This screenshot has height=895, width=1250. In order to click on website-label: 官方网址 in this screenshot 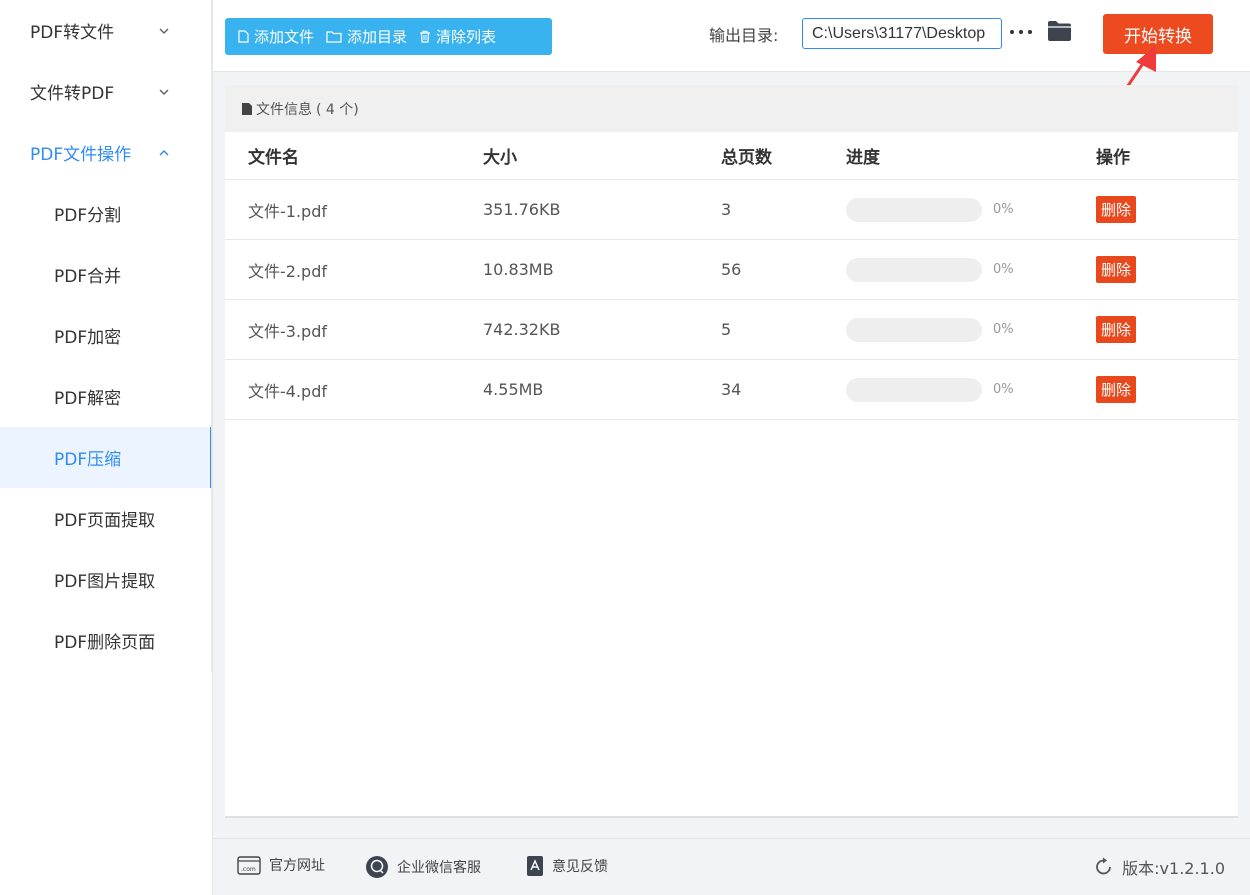, I will do `click(297, 866)`.